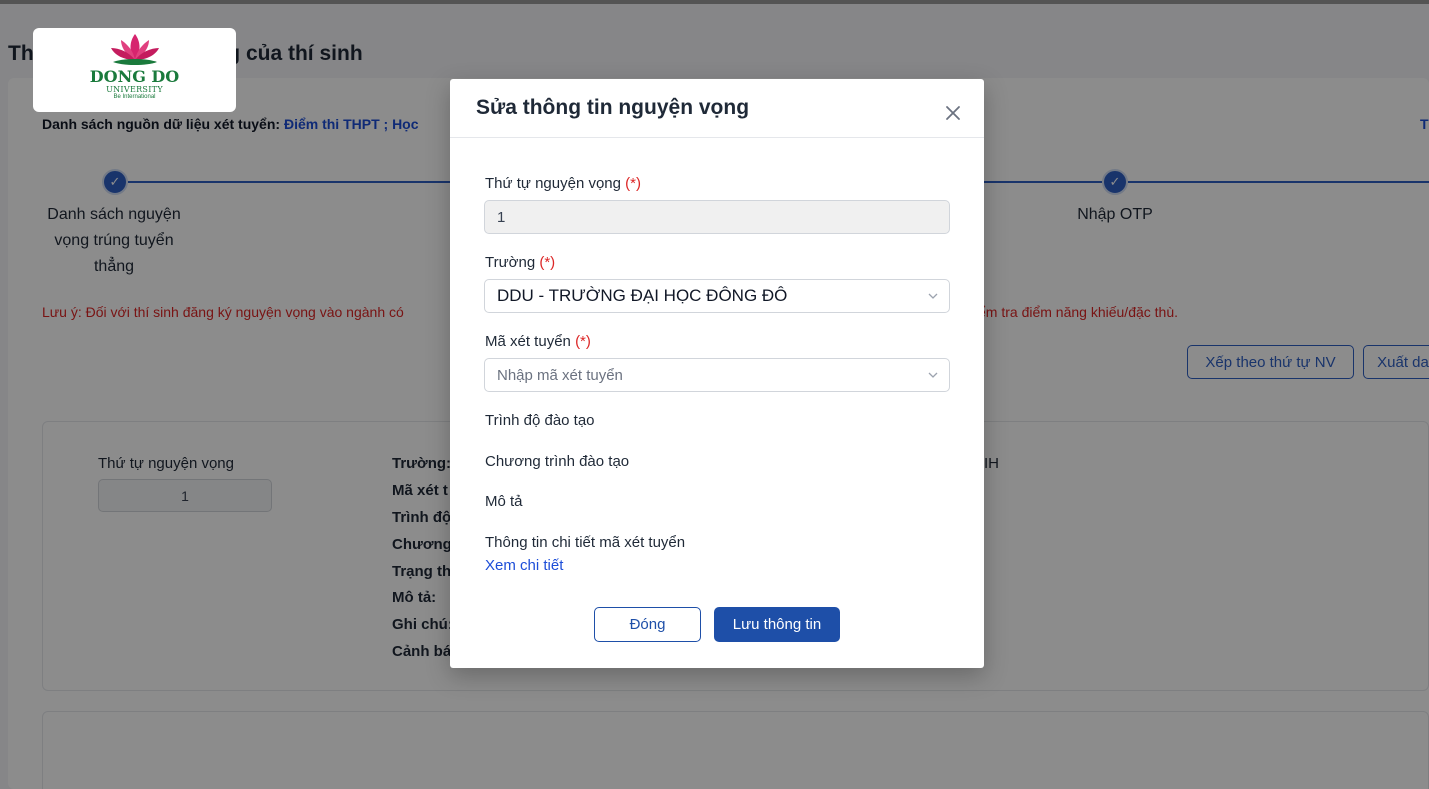 Image resolution: width=1429 pixels, height=789 pixels. What do you see at coordinates (642, 295) in the screenshot?
I see `school-select-value: DDU - TRƯỜNG ĐẠI HỌC ĐÔNG ĐÔ` at bounding box center [642, 295].